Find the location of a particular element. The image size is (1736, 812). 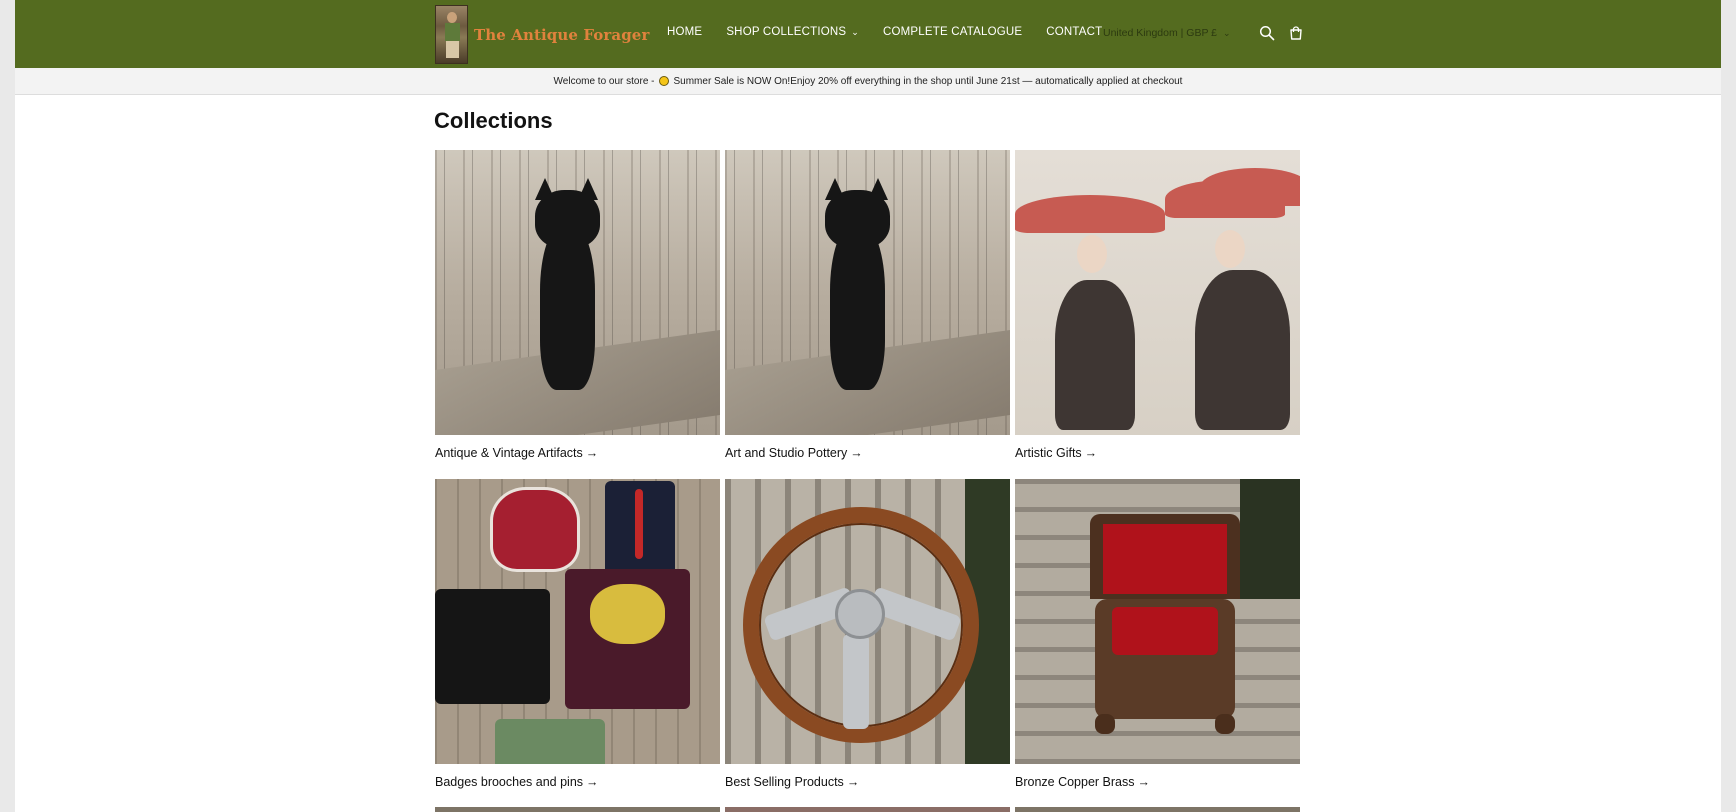

nav-contact: CONTACT is located at coordinates (1074, 32).